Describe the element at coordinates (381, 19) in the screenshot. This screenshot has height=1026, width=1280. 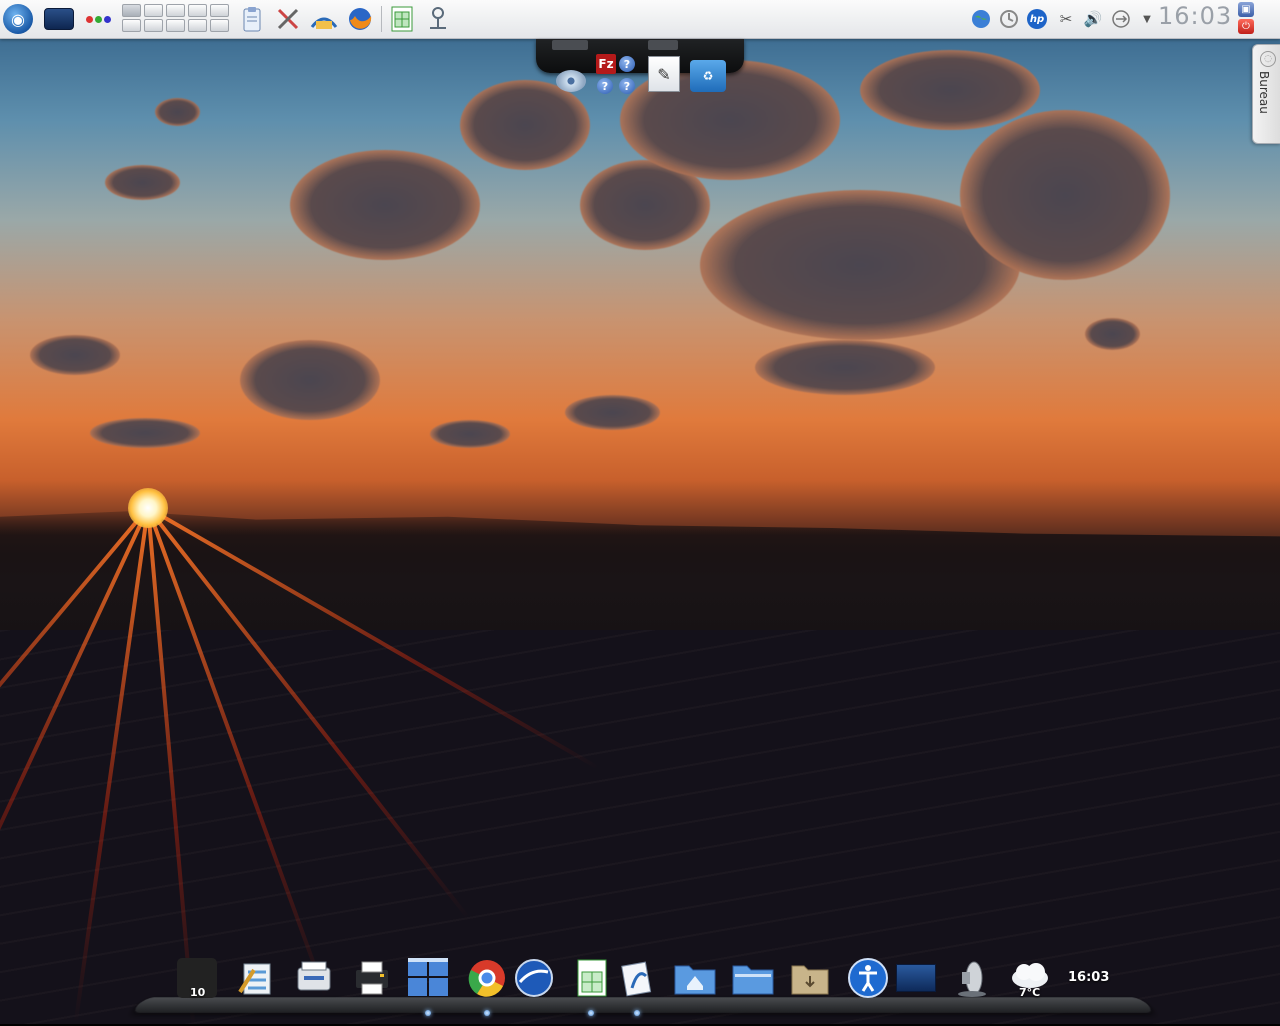
I see `panel-separator` at that location.